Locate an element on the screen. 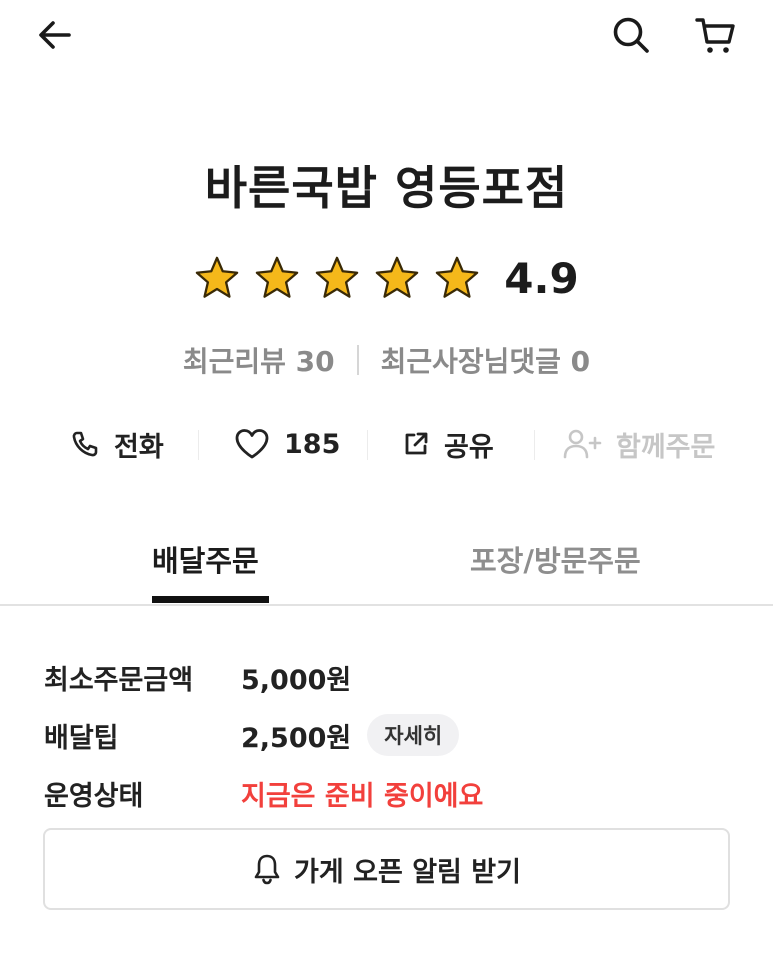 This screenshot has height=955, width=773. share-label: 공유 is located at coordinates (469, 447).